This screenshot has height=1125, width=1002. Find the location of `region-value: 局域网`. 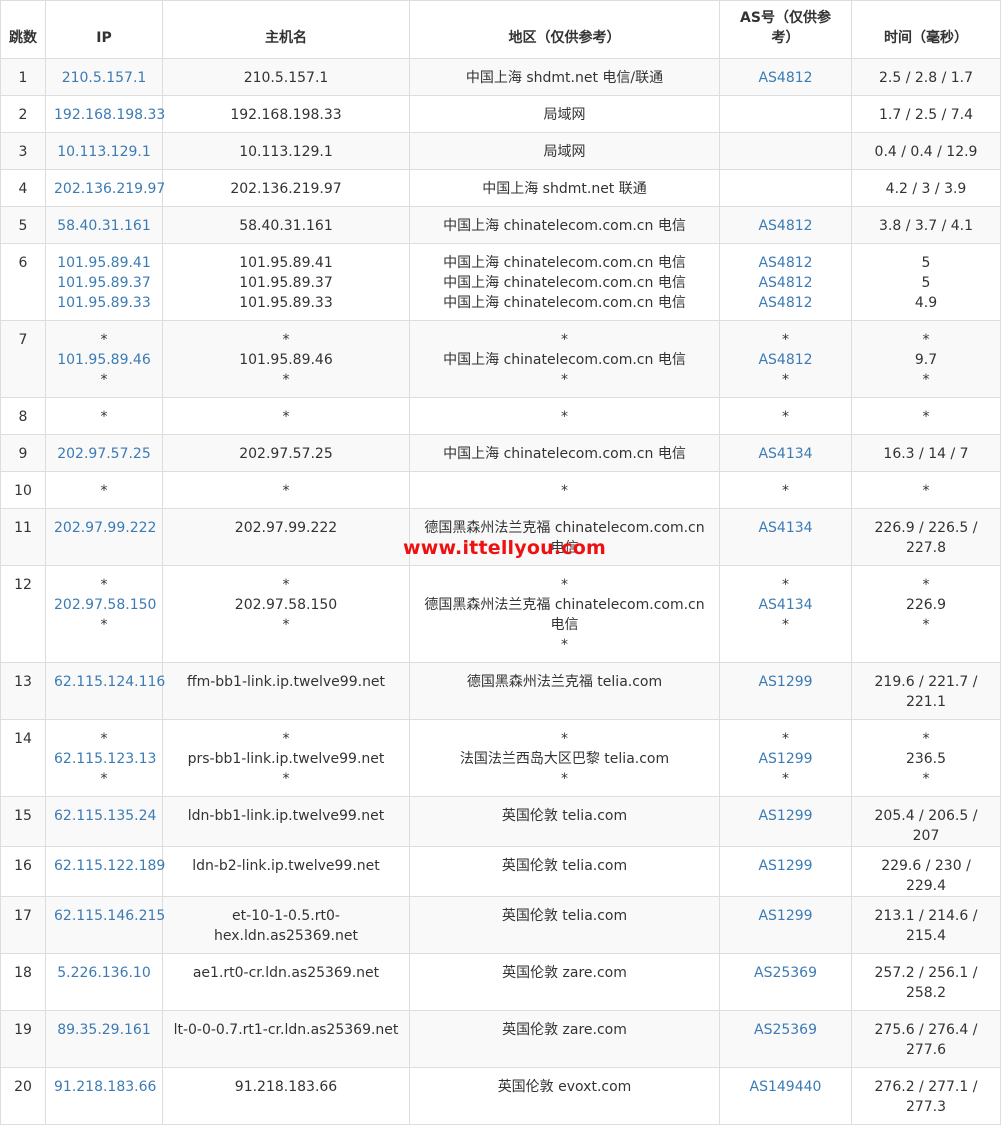

region-value: 局域网 is located at coordinates (564, 115).